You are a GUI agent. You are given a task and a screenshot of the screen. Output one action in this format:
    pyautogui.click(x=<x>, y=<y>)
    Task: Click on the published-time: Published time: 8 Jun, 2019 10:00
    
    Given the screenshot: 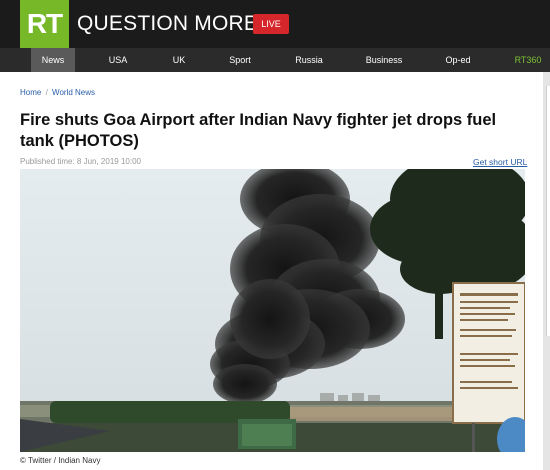 What is the action you would take?
    pyautogui.click(x=80, y=161)
    